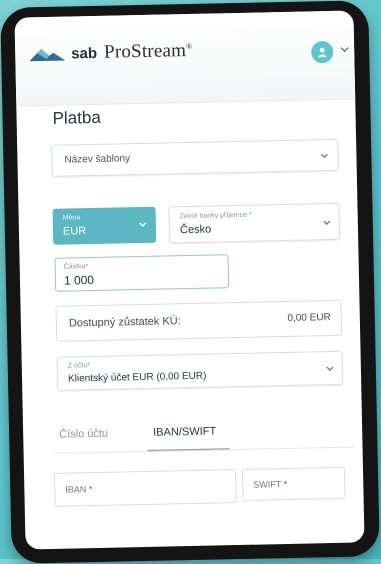  I want to click on iban-label-text: IBAN, so click(76, 489).